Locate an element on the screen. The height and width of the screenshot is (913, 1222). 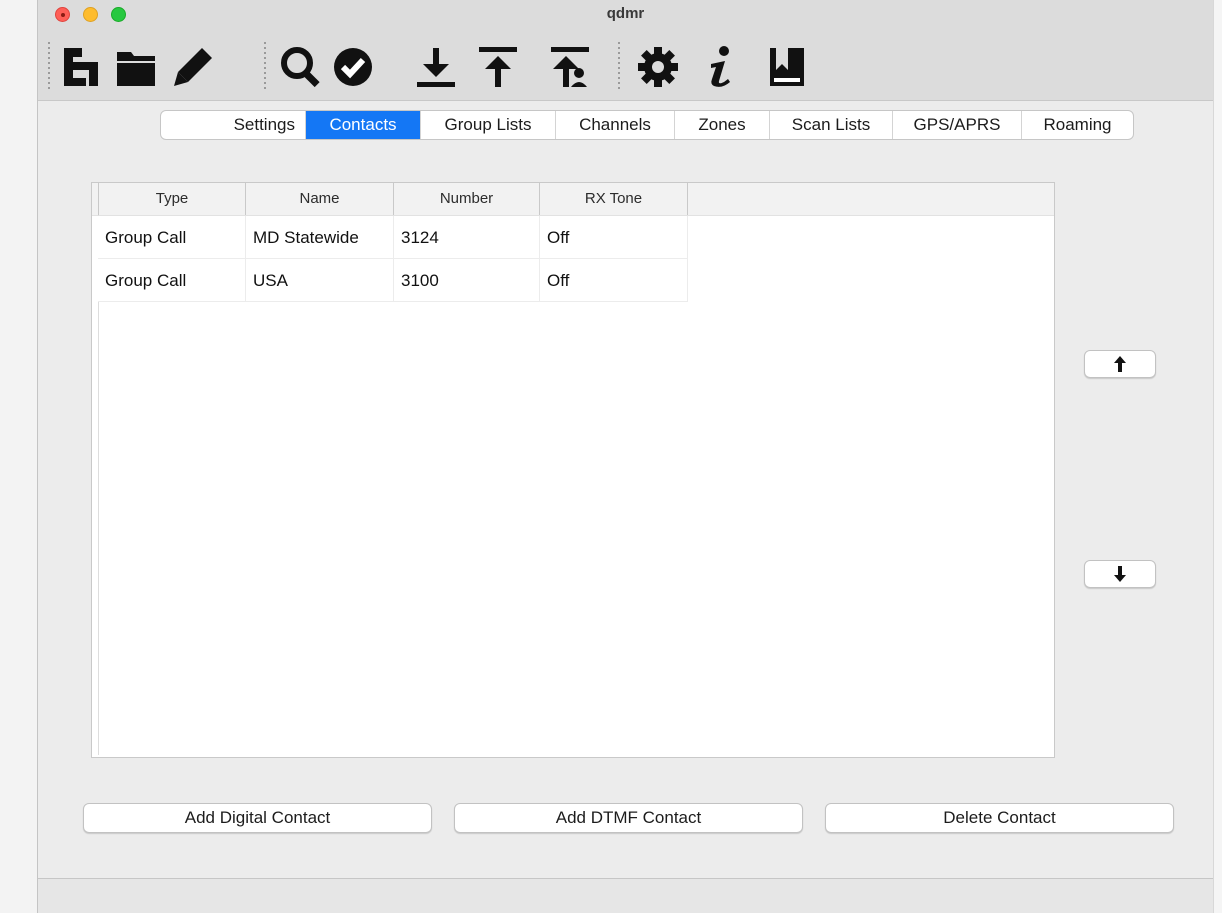
download-icon is located at coordinates (436, 67).